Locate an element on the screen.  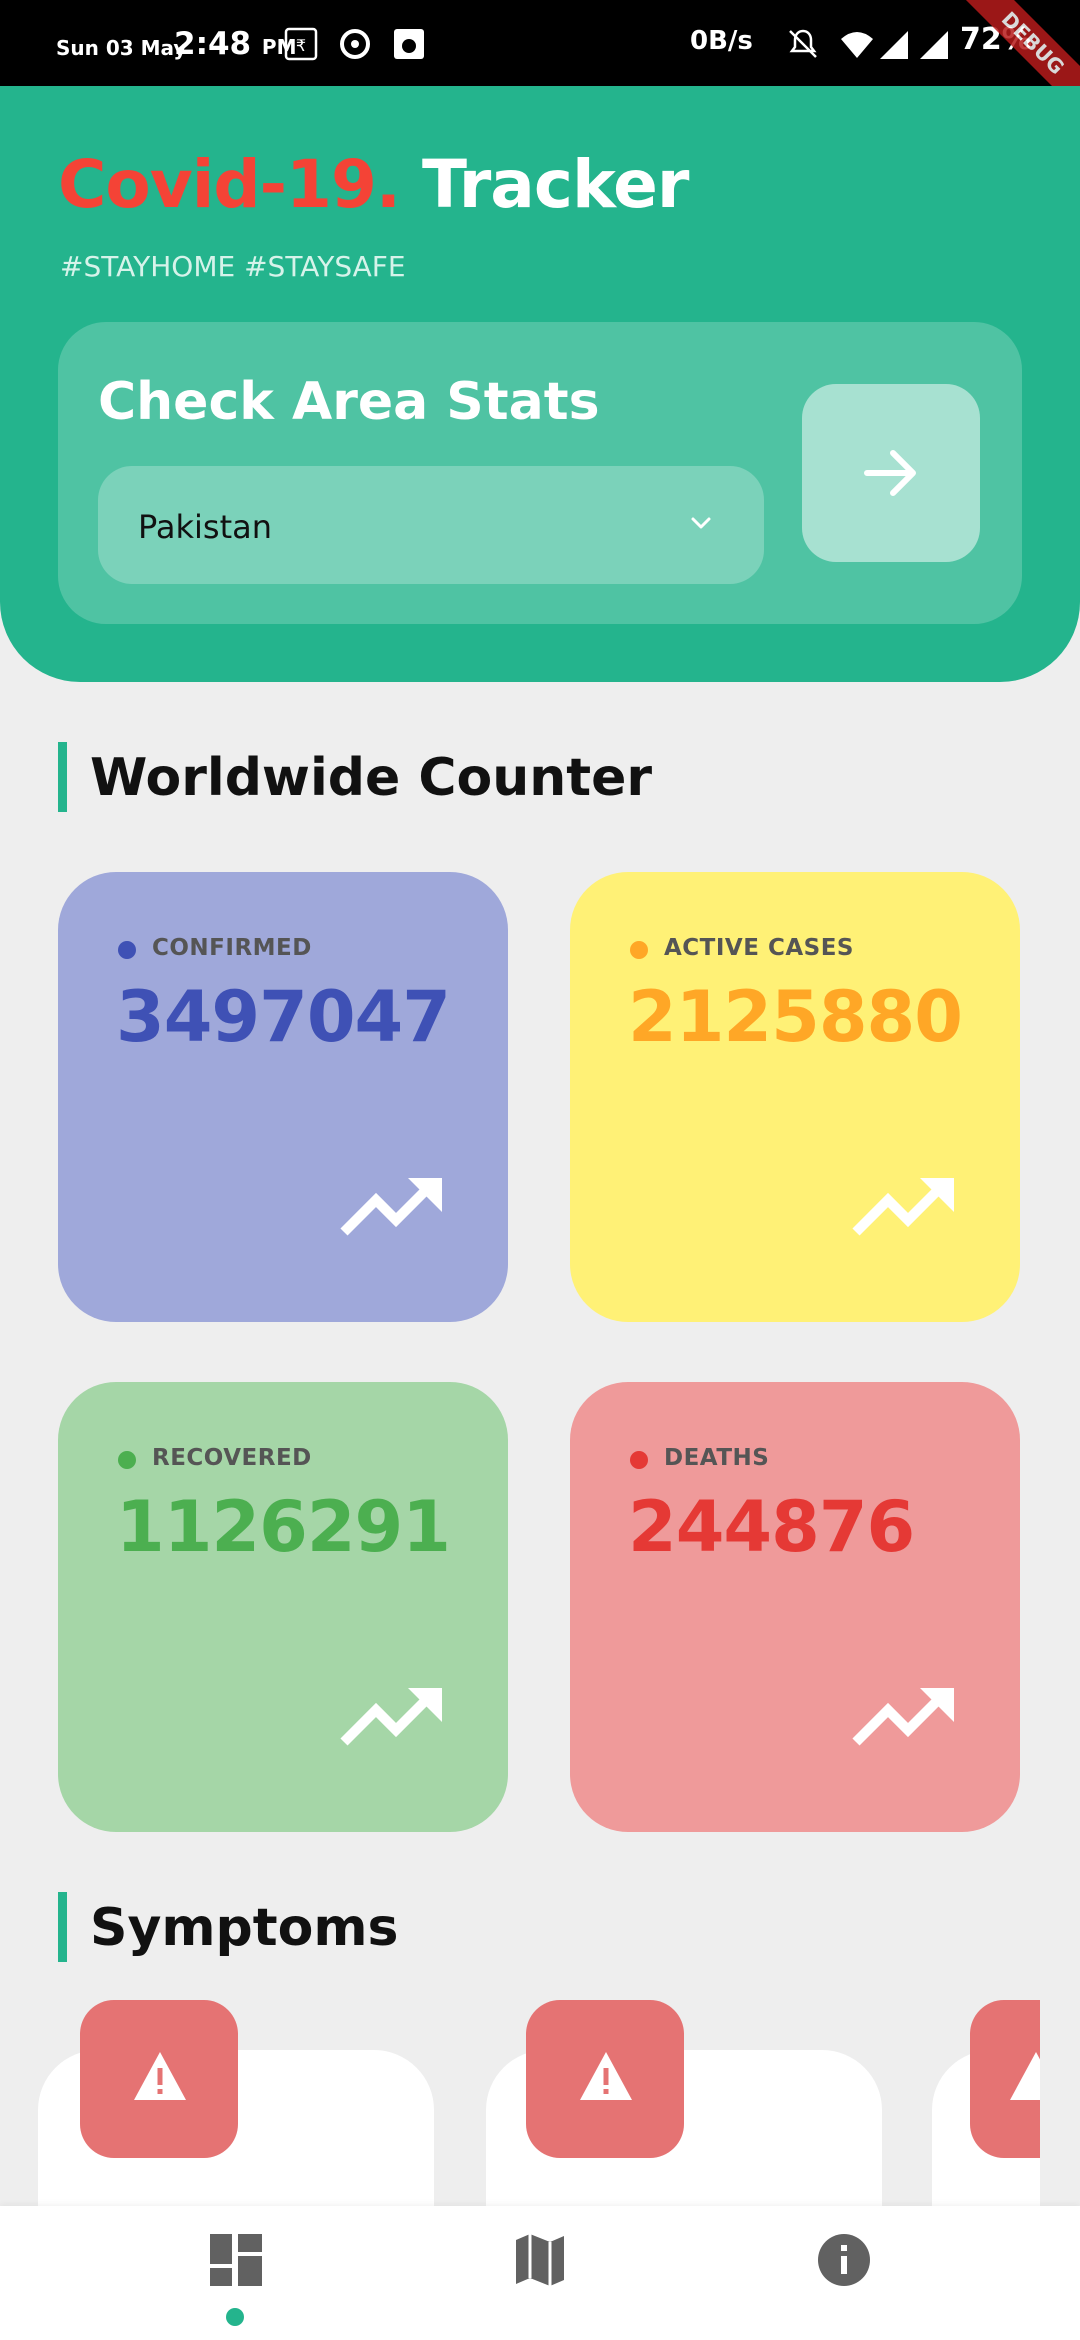
network-speed: 0B/s is located at coordinates (721, 41).